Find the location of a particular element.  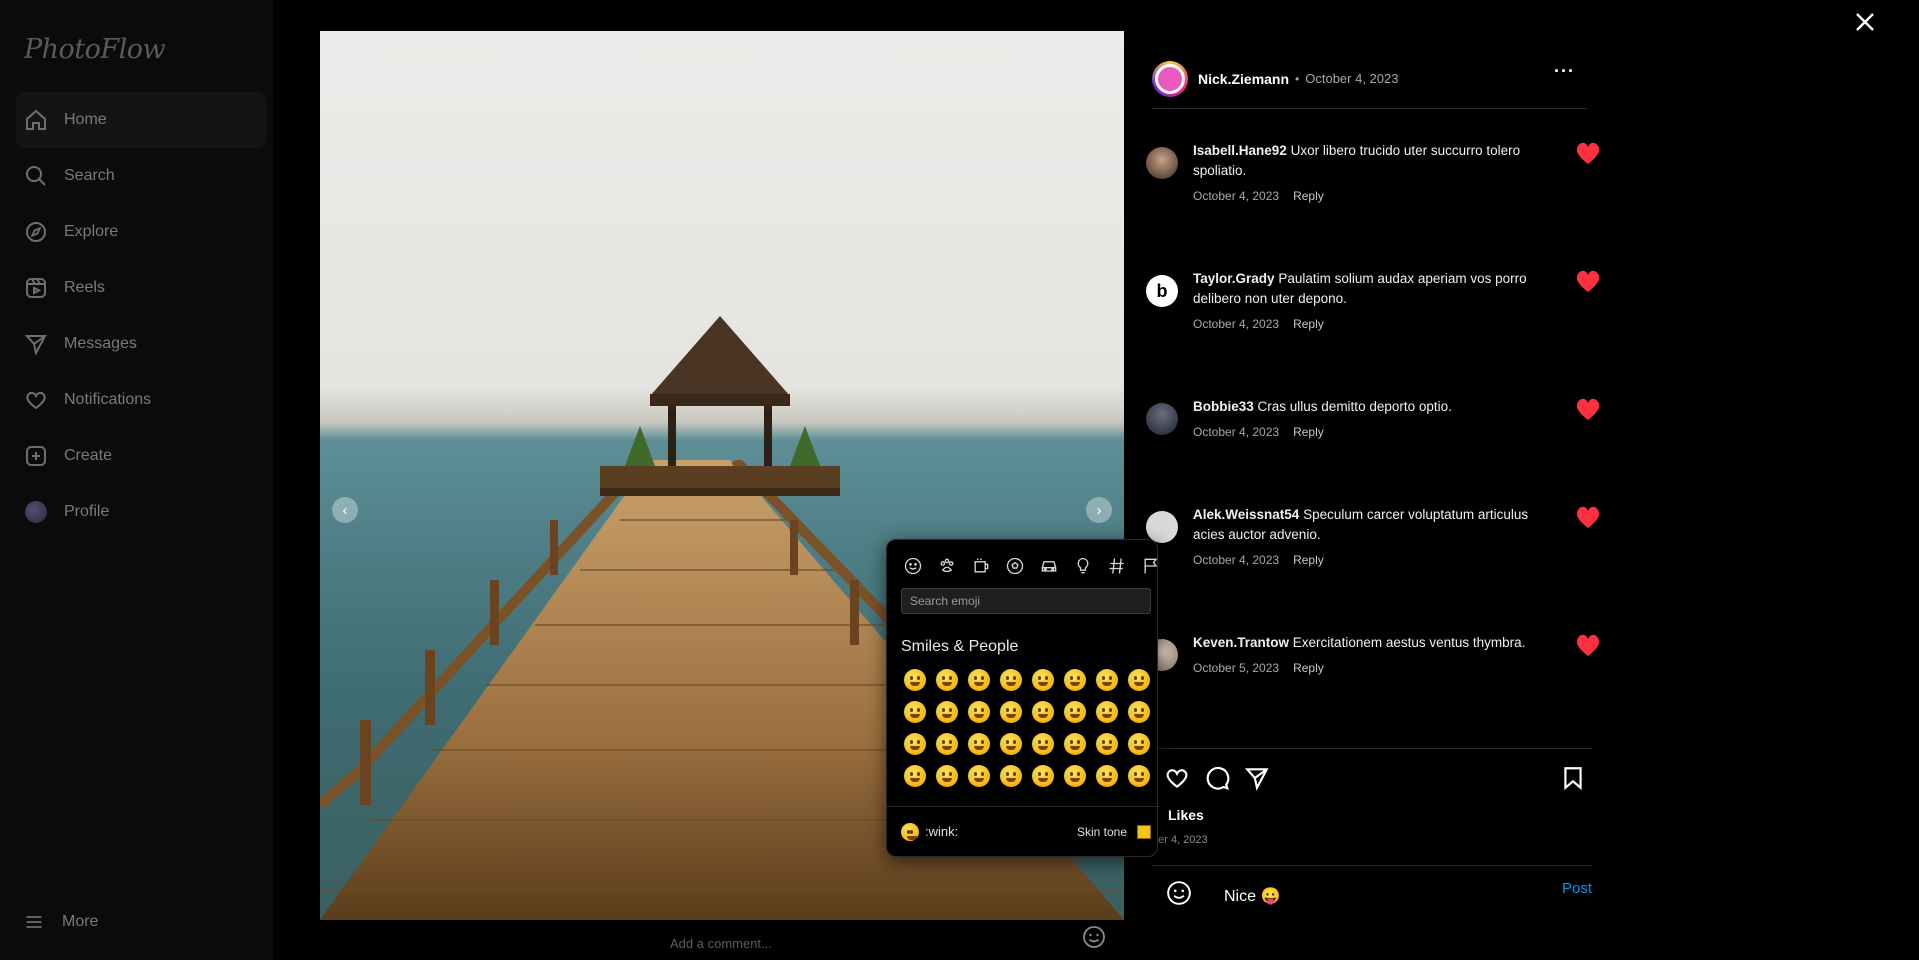

tab-flags is located at coordinates (1151, 566).